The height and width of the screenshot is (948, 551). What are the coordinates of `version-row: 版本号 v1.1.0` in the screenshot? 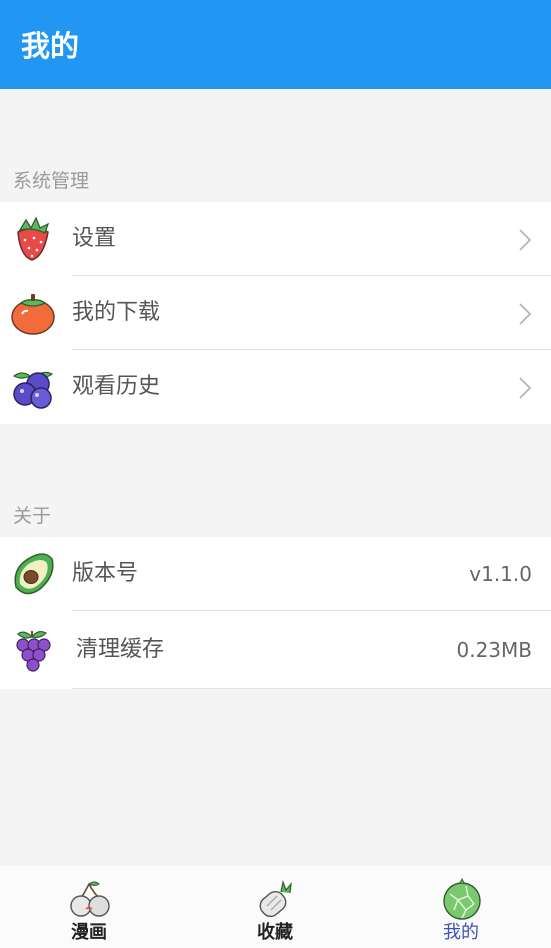 It's located at (275, 574).